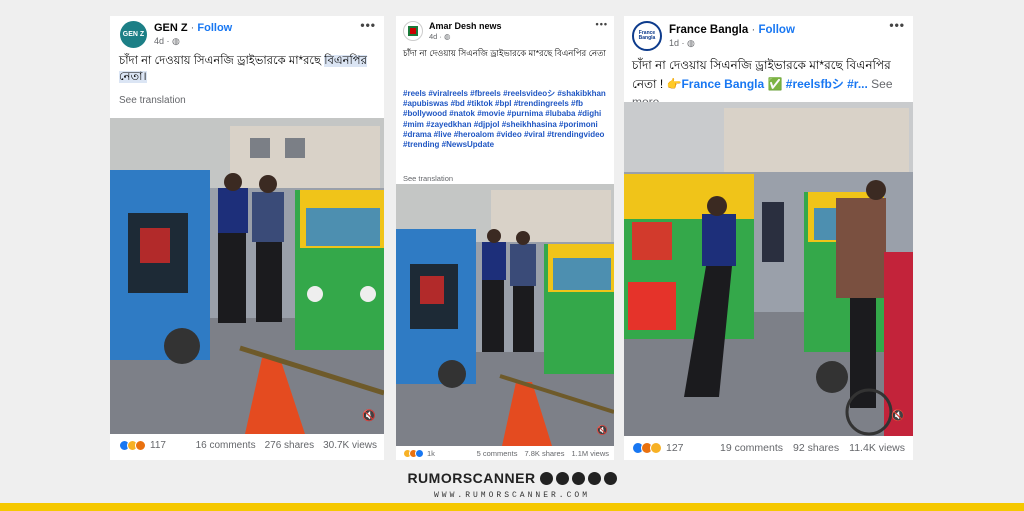 The image size is (1024, 511). I want to click on comments-count: 16 comments, so click(226, 445).